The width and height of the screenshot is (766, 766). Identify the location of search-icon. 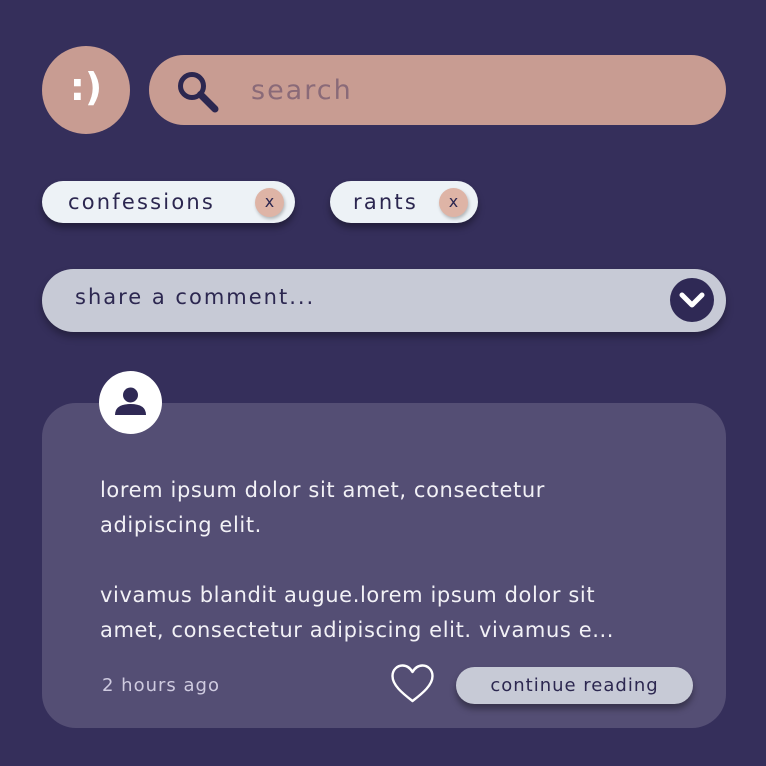
(198, 92).